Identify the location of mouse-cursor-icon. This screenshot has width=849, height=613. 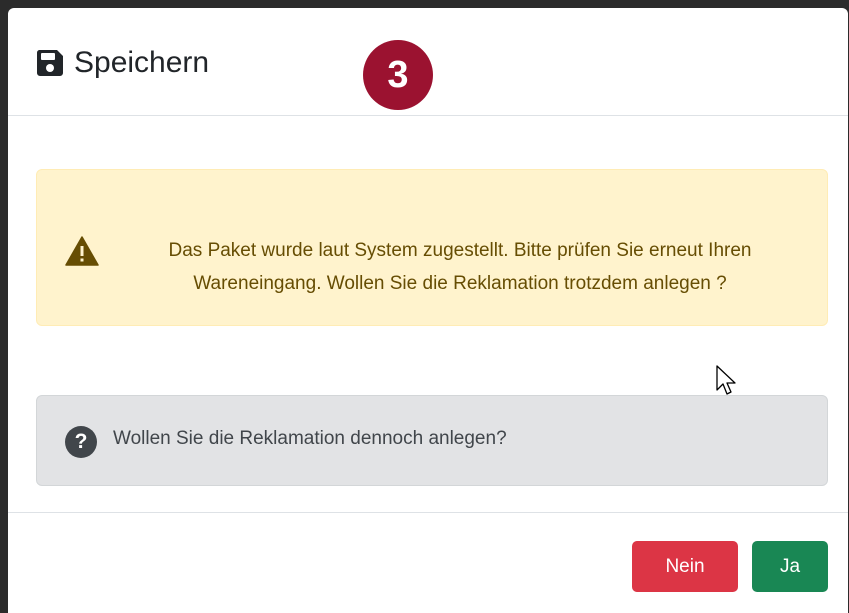
(726, 380).